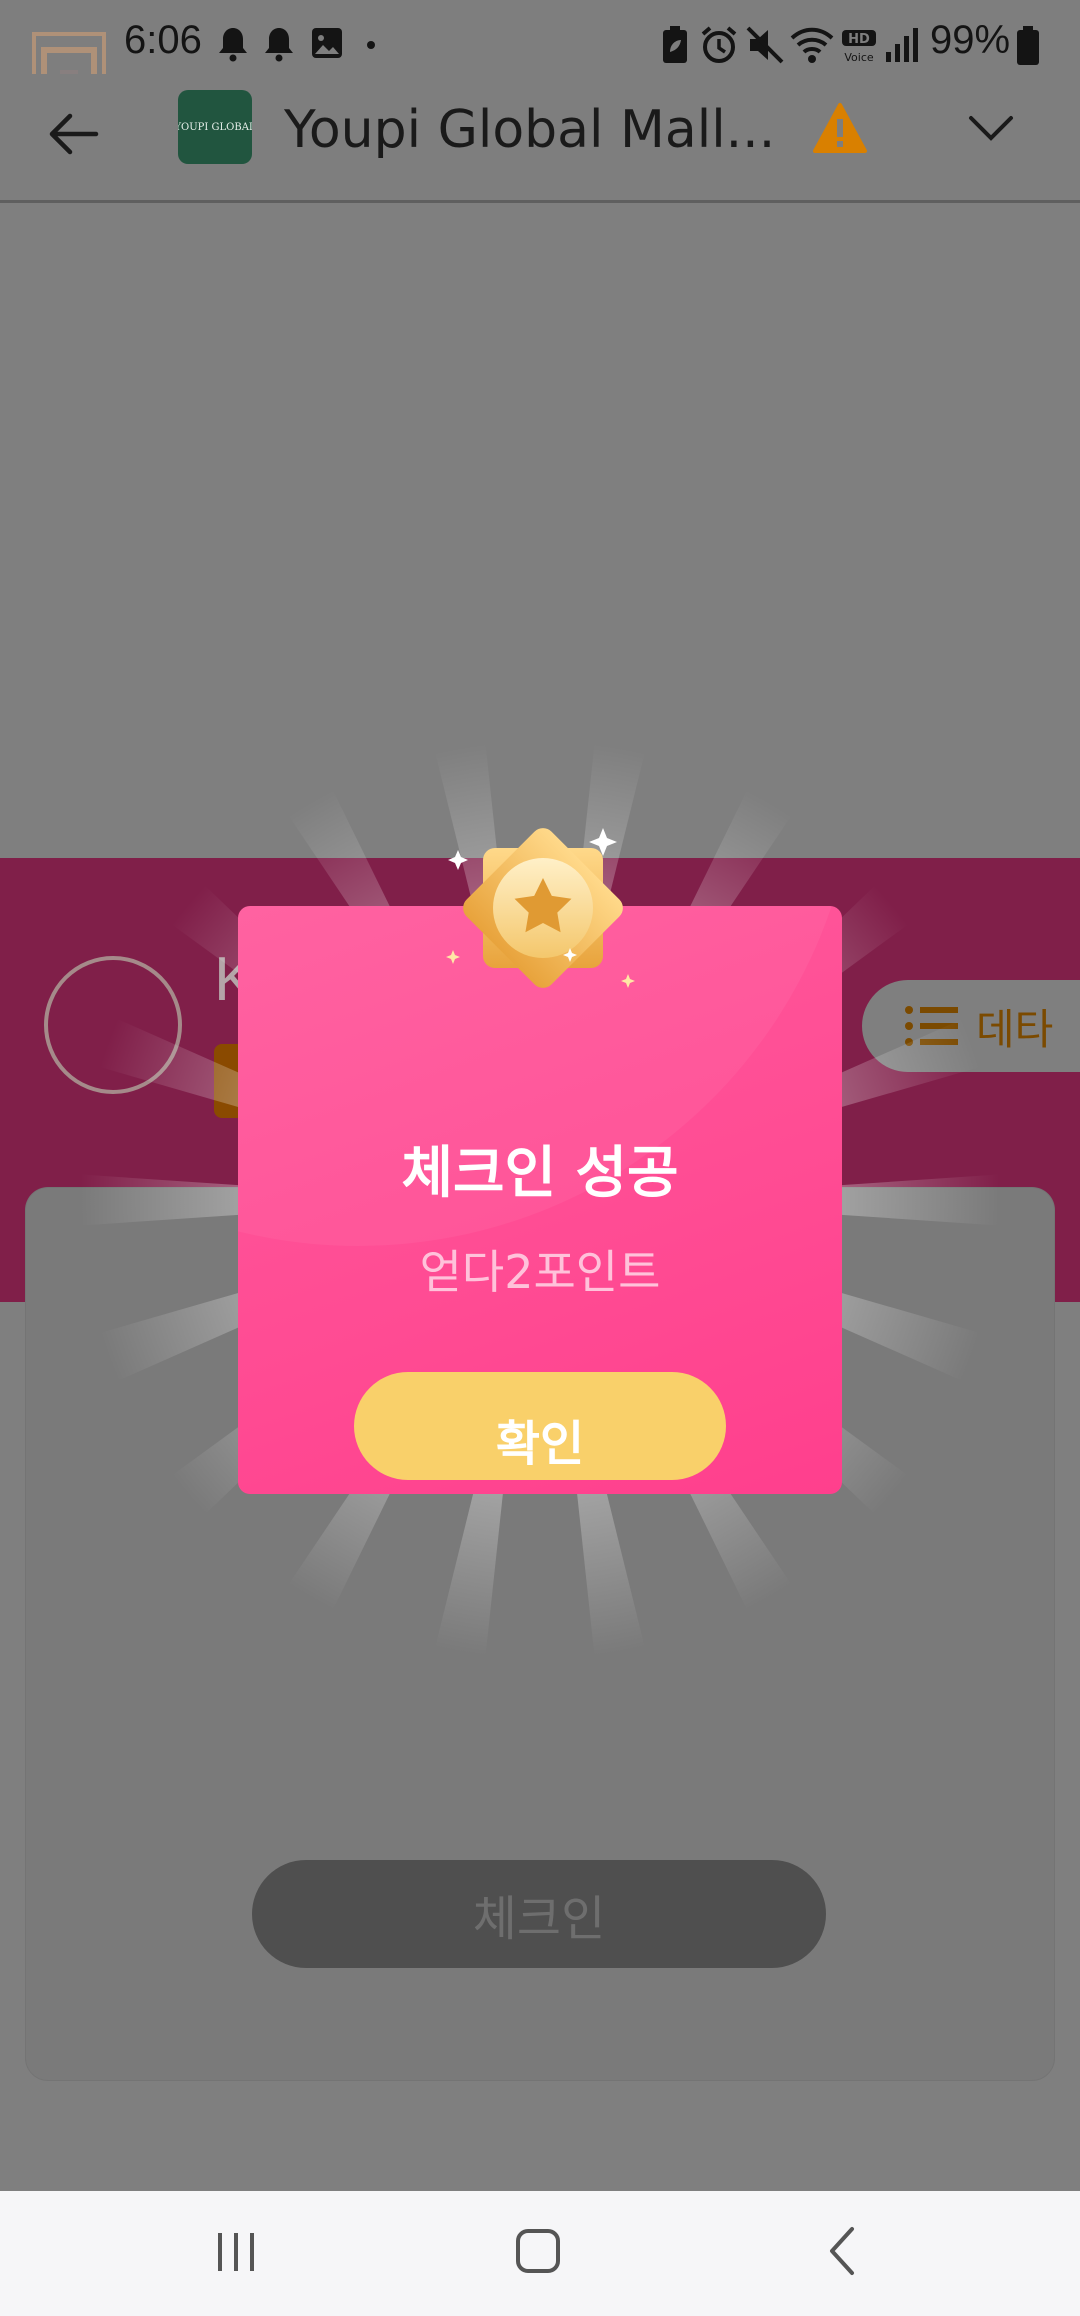 This screenshot has height=2316, width=1080. Describe the element at coordinates (675, 44) in the screenshot. I see `battery-saver-icon` at that location.